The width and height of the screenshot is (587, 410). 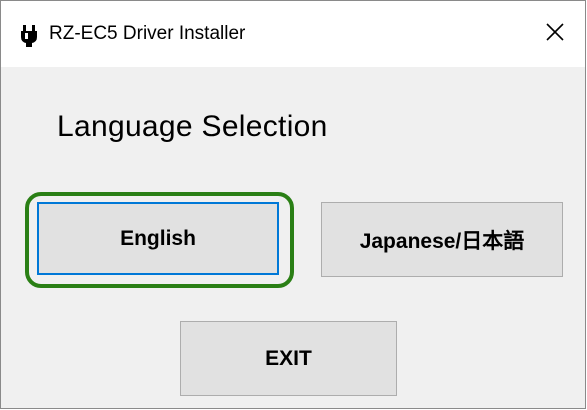 I want to click on japanese-button: Japanese/日本語, so click(x=442, y=239).